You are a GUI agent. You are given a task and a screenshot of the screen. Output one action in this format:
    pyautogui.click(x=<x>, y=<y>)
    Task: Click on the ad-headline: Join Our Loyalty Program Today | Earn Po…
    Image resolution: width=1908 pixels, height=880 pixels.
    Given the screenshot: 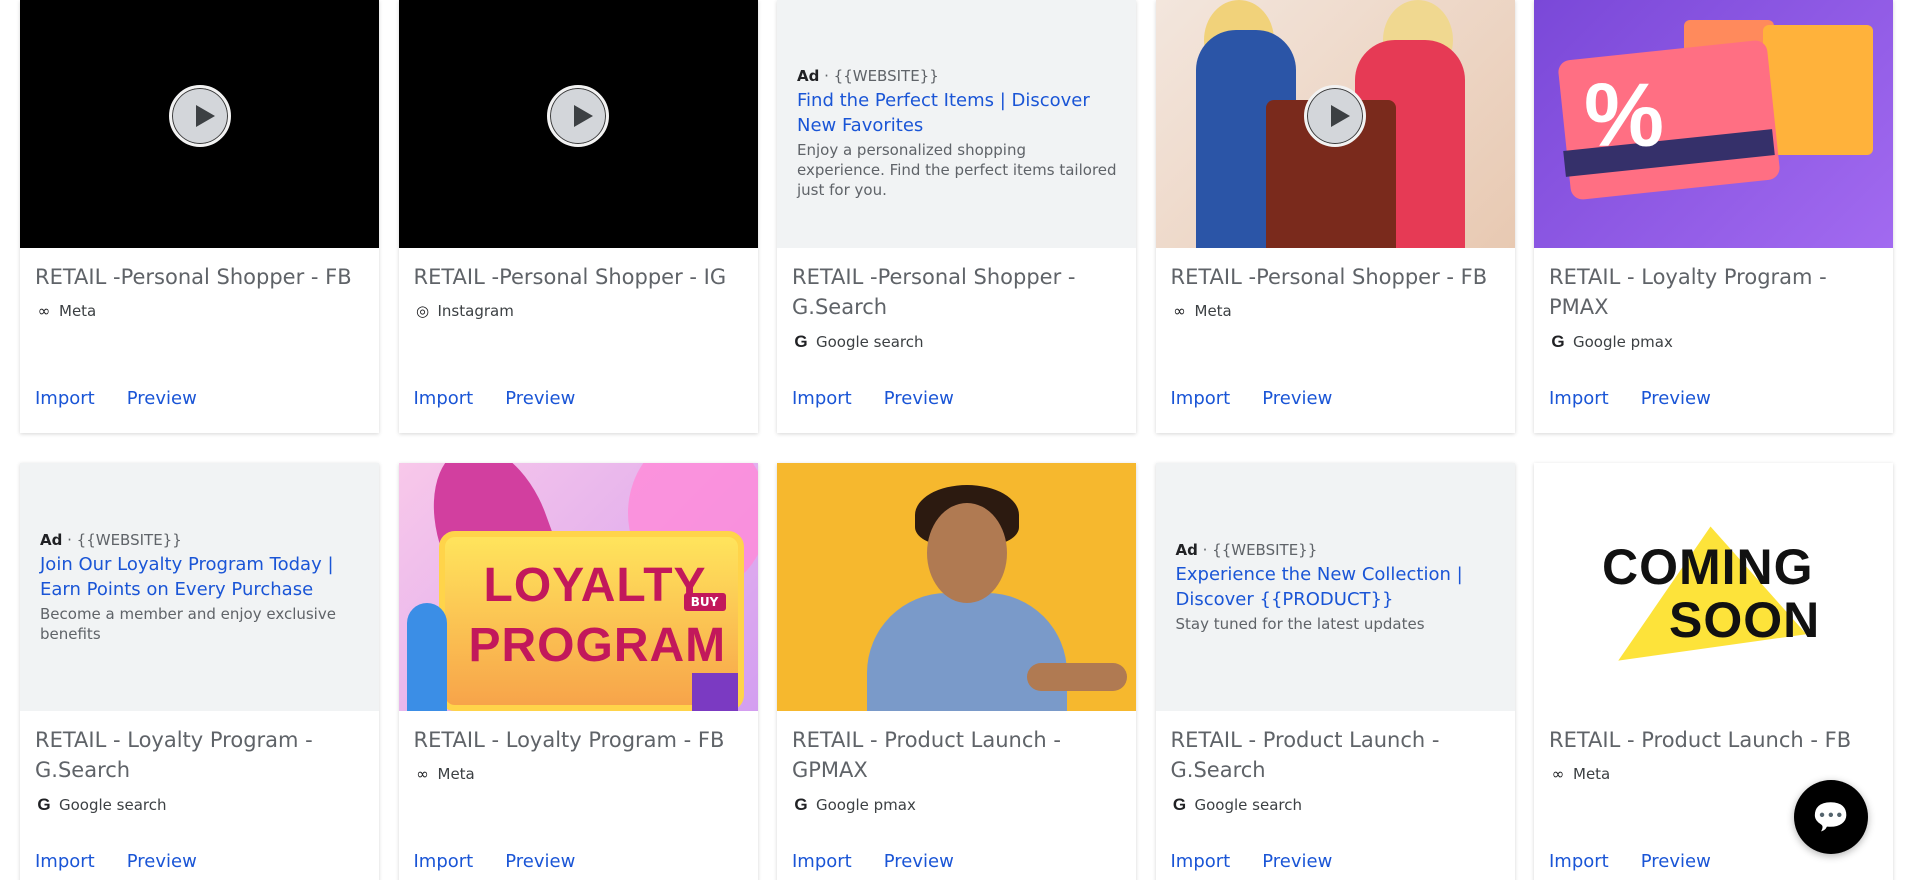 What is the action you would take?
    pyautogui.click(x=187, y=577)
    